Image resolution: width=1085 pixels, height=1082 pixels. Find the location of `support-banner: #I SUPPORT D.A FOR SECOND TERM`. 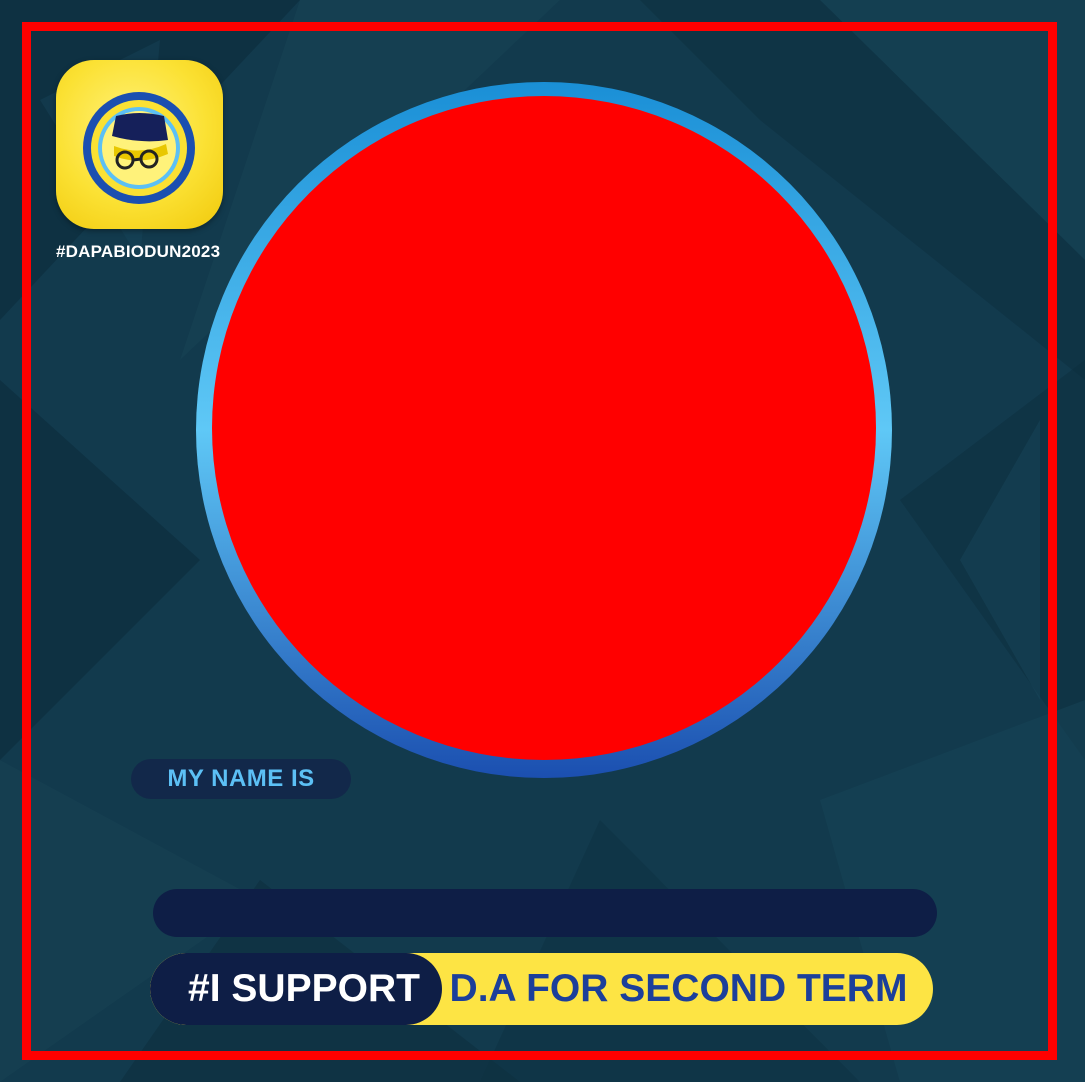

support-banner: #I SUPPORT D.A FOR SECOND TERM is located at coordinates (541, 989).